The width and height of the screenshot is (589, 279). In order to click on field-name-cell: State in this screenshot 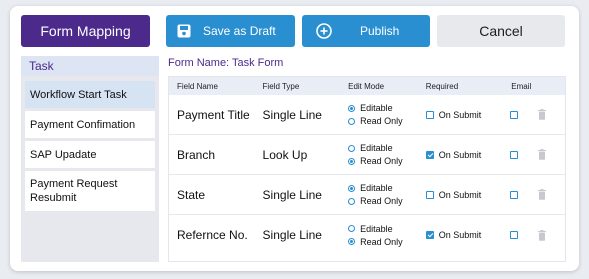, I will do `click(191, 194)`.